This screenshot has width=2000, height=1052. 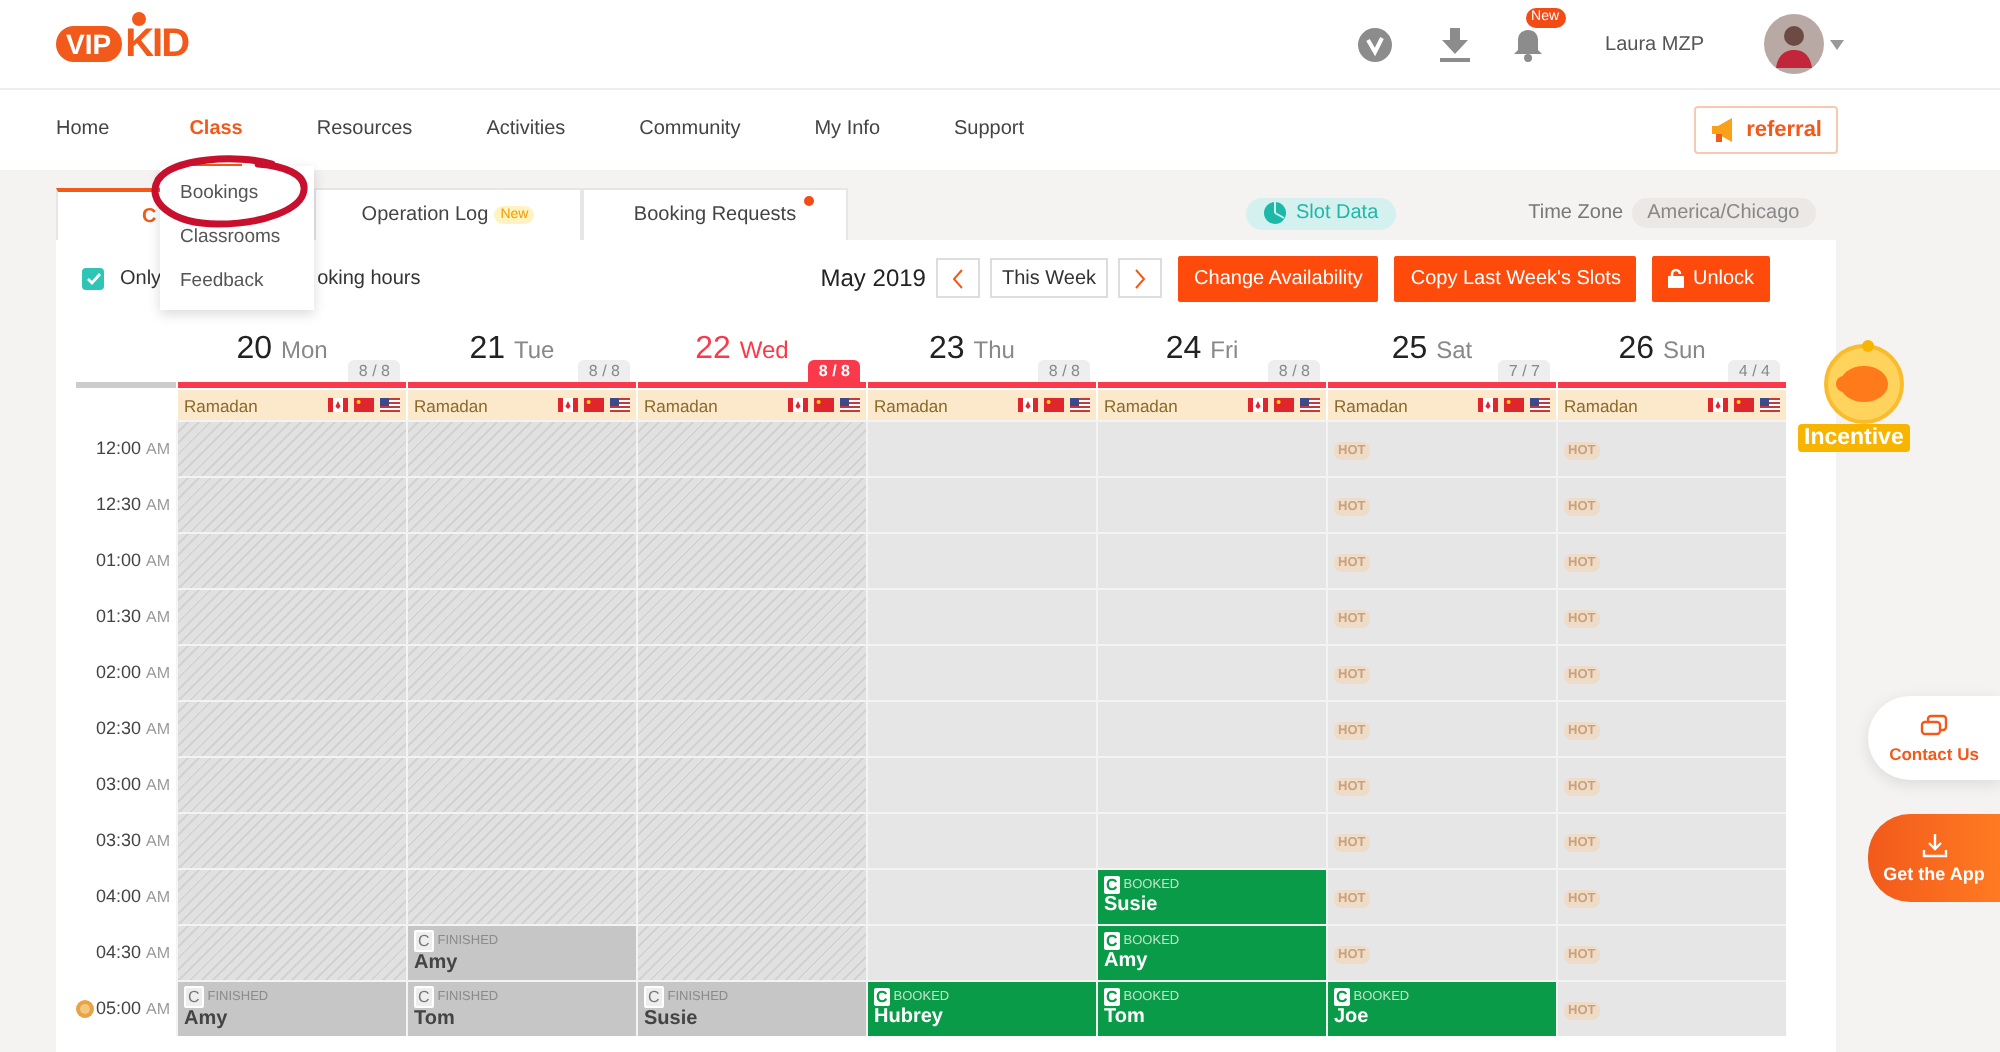 What do you see at coordinates (715, 214) in the screenshot?
I see `tab: Booking Requests` at bounding box center [715, 214].